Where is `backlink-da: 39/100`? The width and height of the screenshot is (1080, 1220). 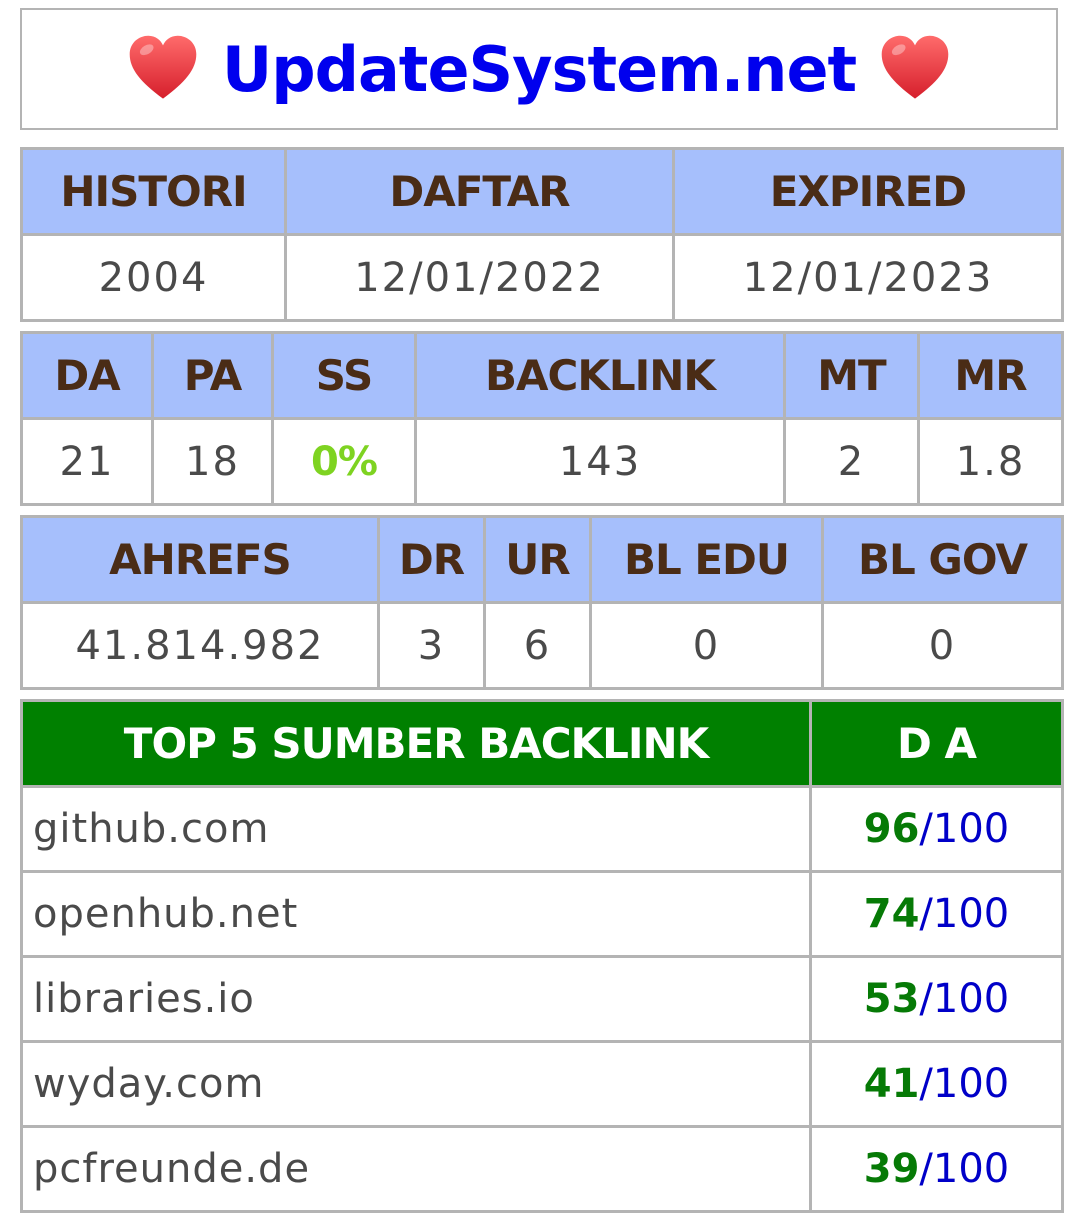 backlink-da: 39/100 is located at coordinates (936, 1169).